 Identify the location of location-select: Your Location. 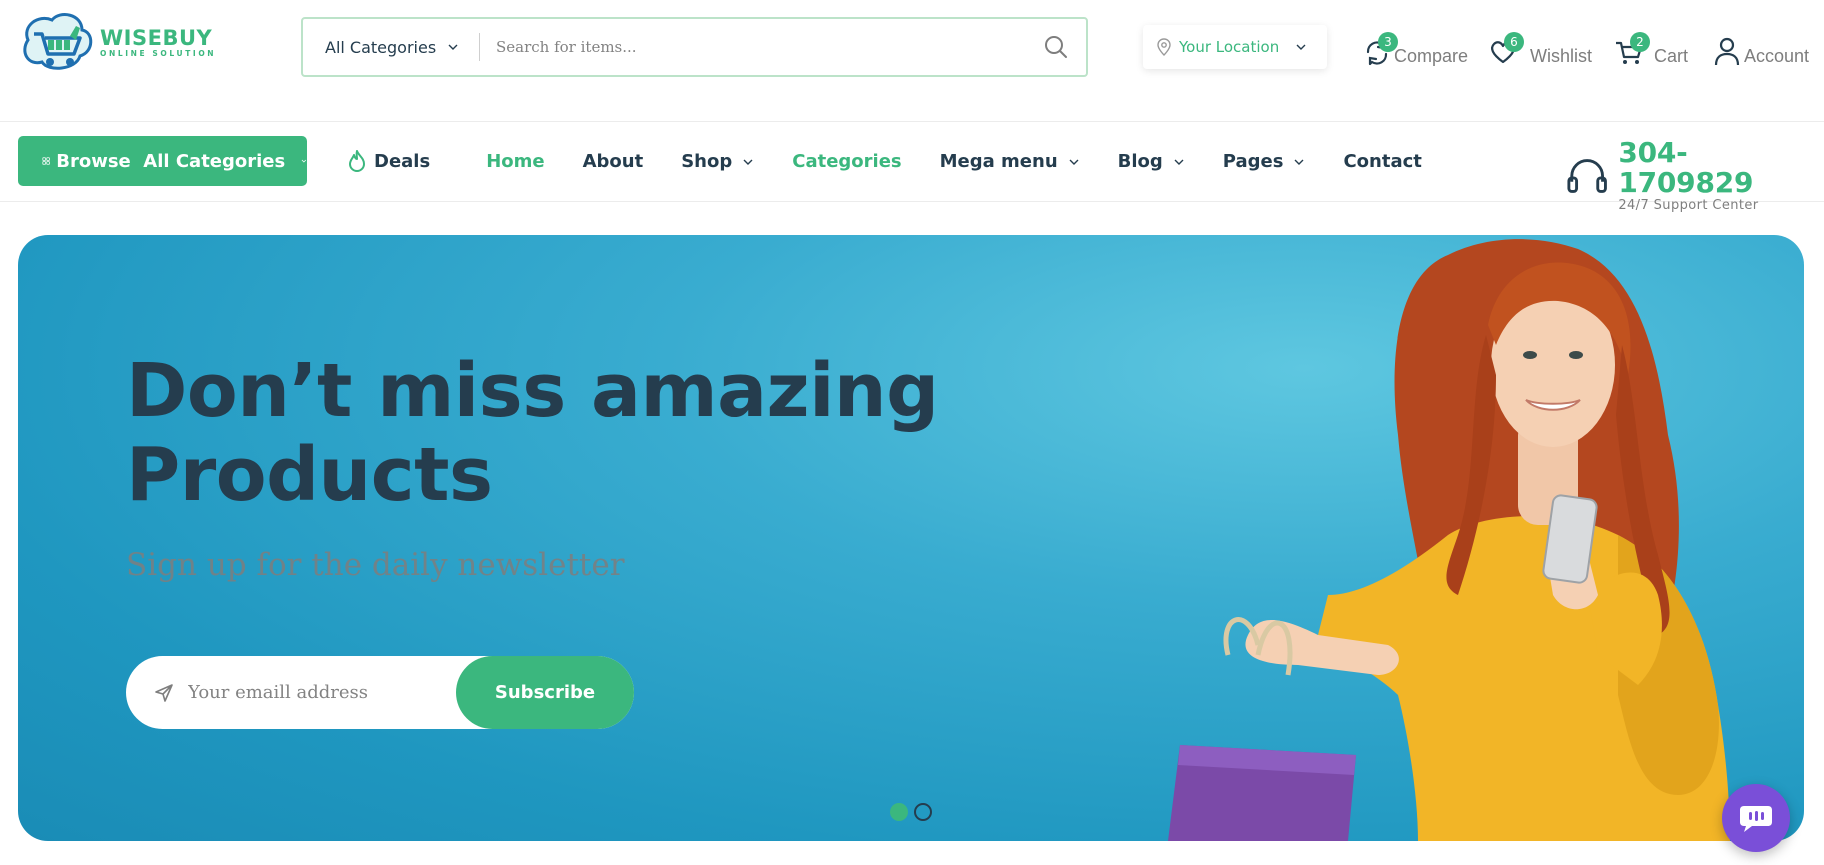
(1235, 47).